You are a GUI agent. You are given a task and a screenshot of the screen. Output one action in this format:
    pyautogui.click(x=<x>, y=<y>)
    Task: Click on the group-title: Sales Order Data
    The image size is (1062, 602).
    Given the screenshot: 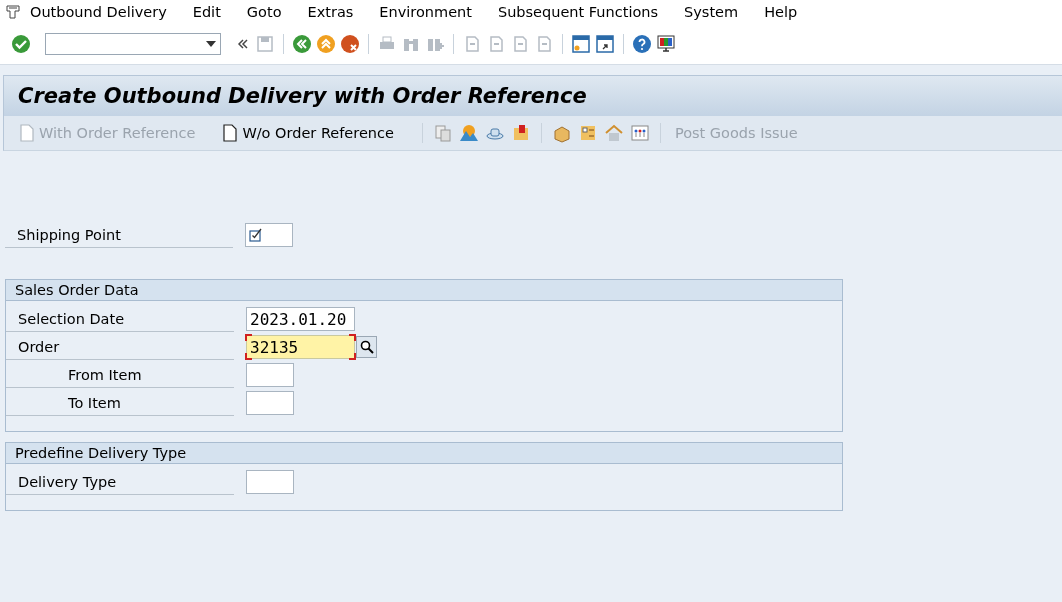 What is the action you would take?
    pyautogui.click(x=424, y=290)
    